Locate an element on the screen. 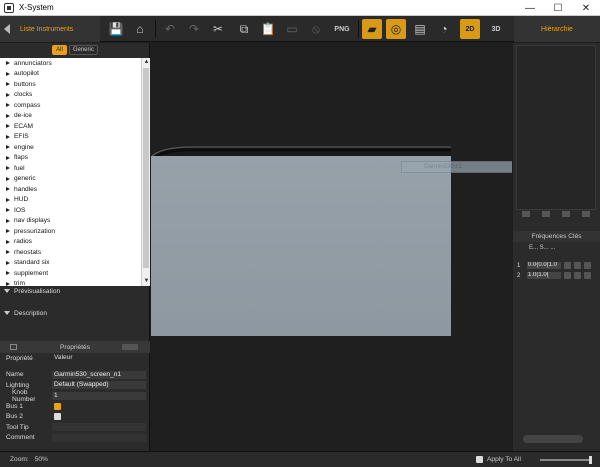 The width and height of the screenshot is (600, 467). close-button: ✕ is located at coordinates (586, 8).